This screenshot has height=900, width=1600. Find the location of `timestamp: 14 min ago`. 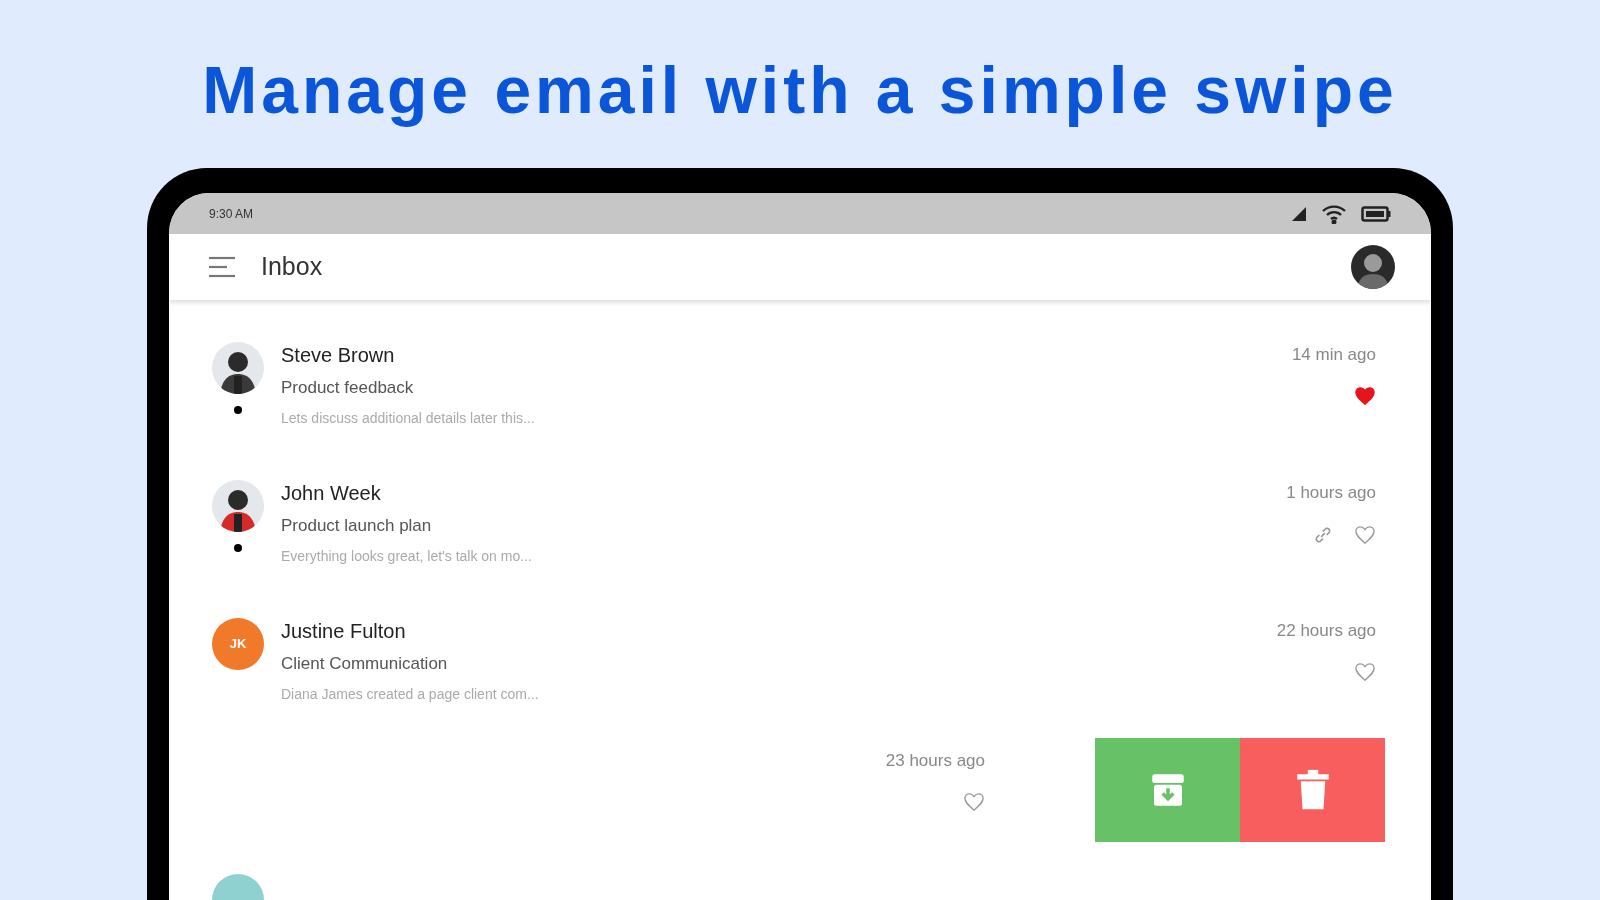

timestamp: 14 min ago is located at coordinates (1333, 355).